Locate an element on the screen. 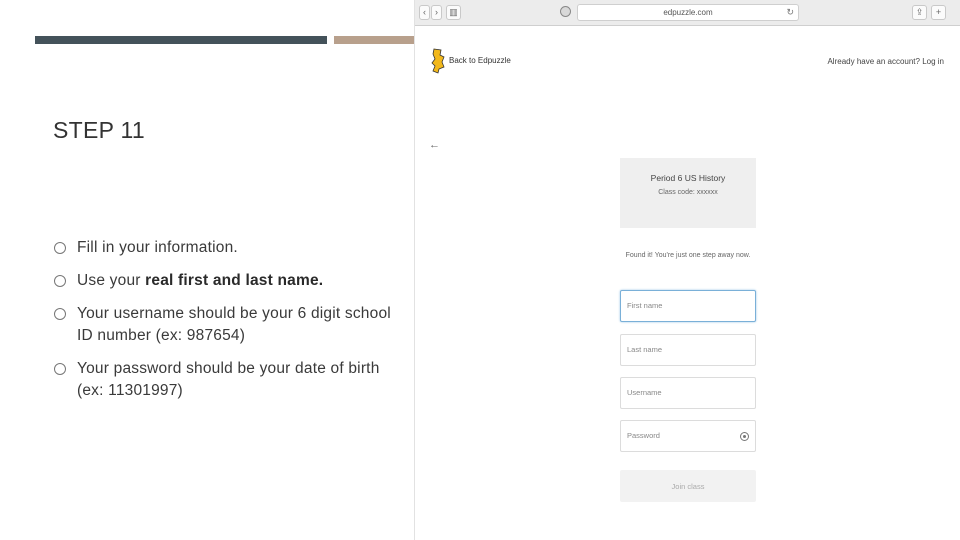 Image resolution: width=960 pixels, height=540 pixels. bullet-item: Use your real first and last name. is located at coordinates (223, 281).